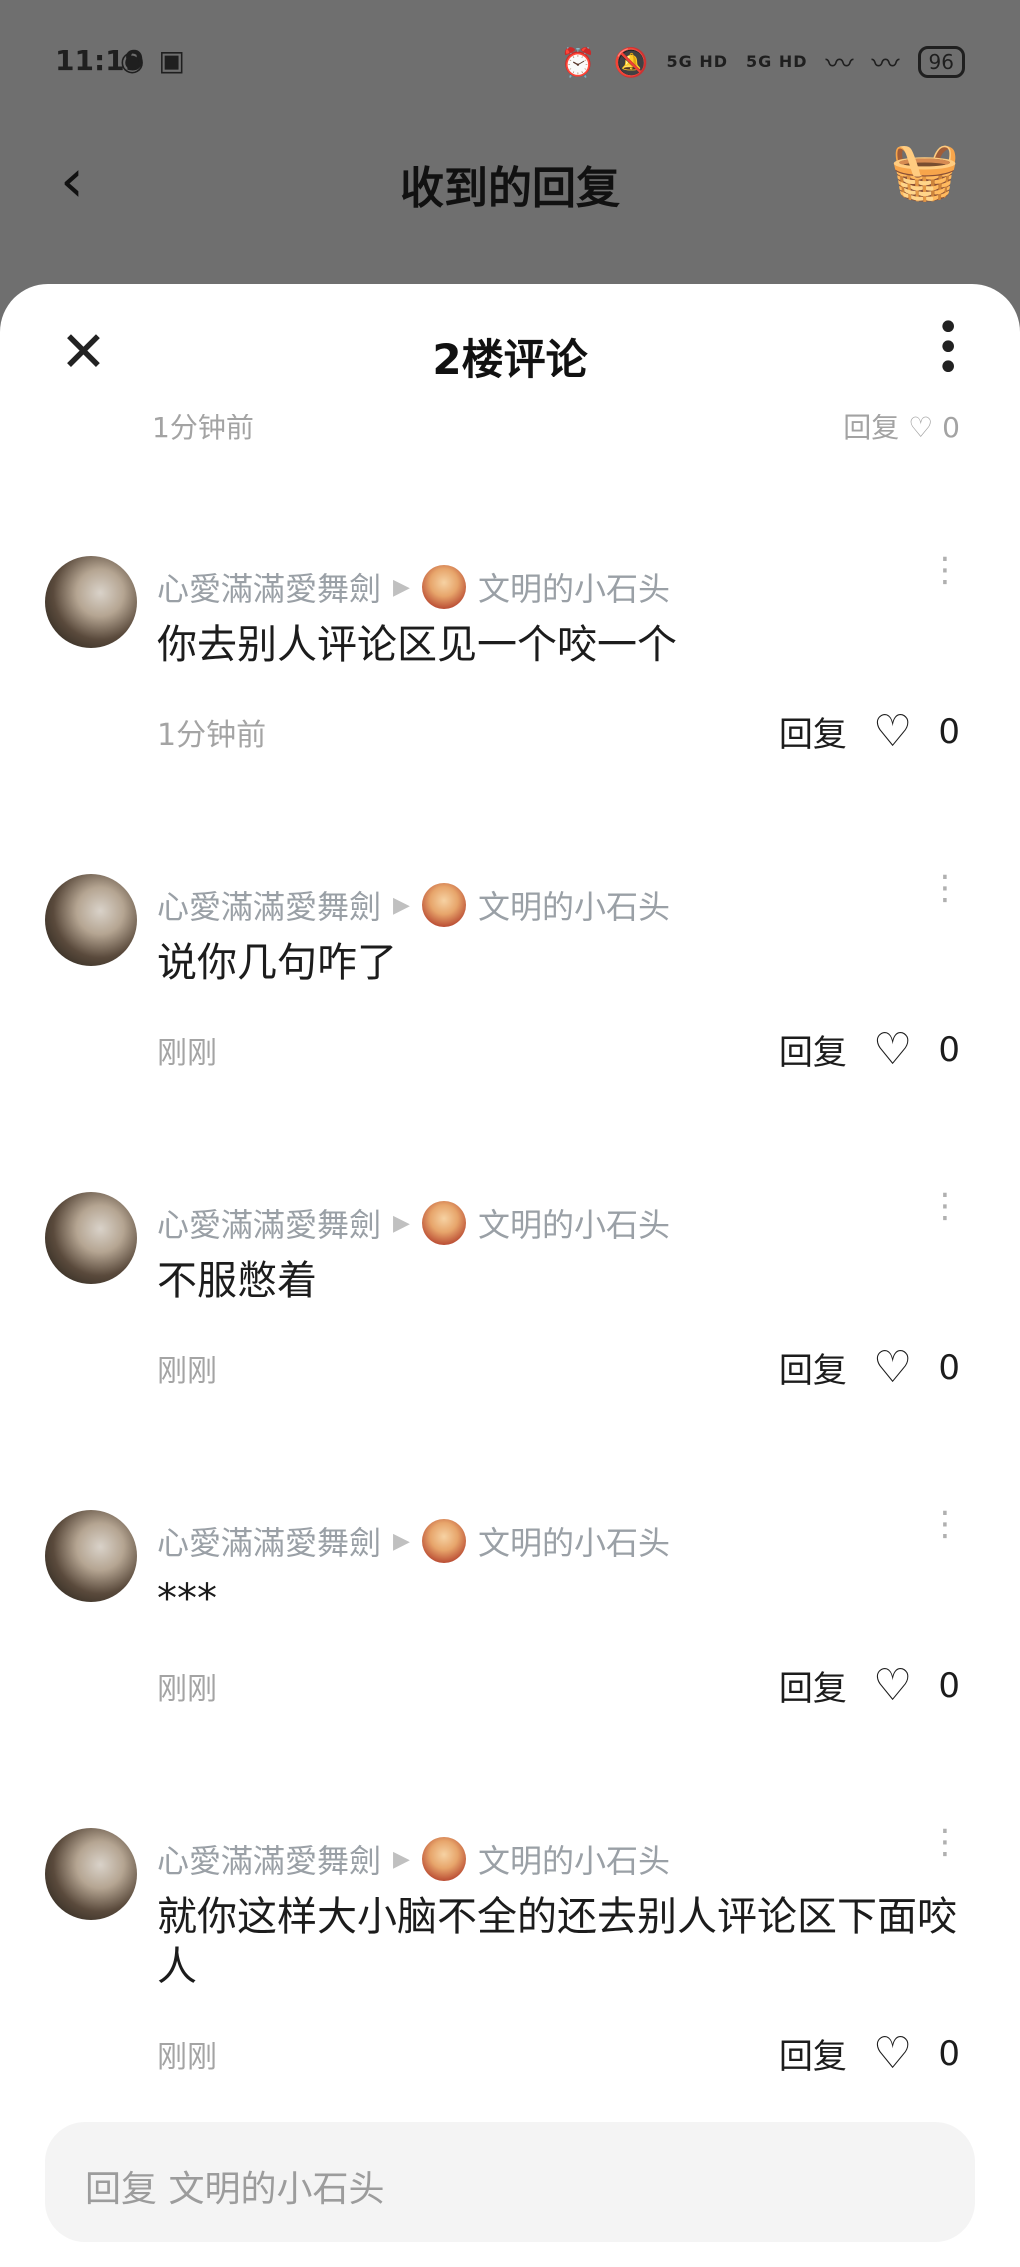 The image size is (1020, 2267). I want to click on basket-icon: 🧺, so click(925, 171).